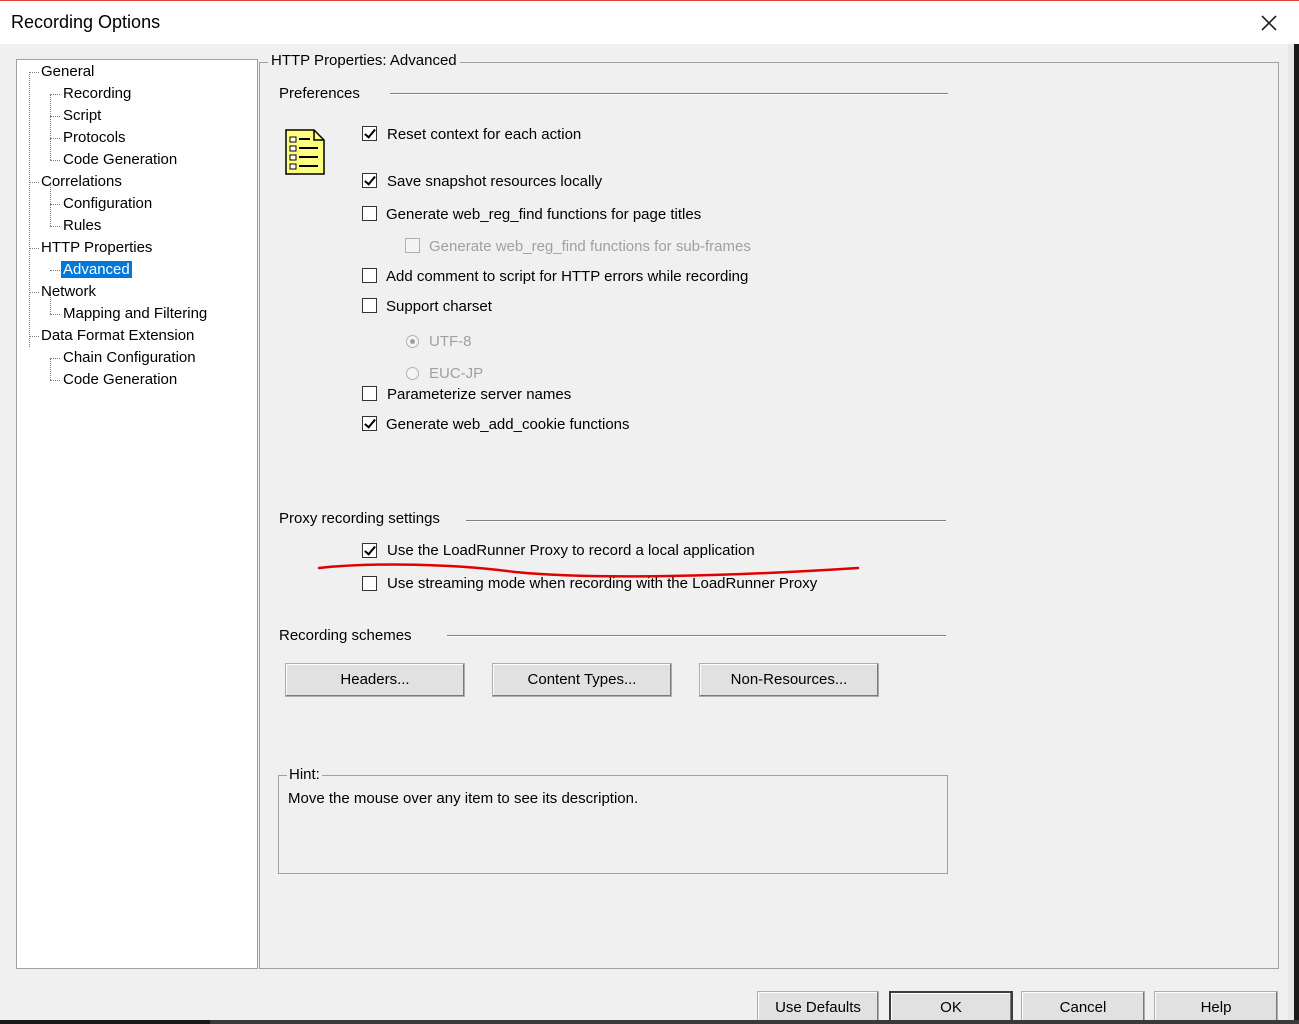  Describe the element at coordinates (696, 636) in the screenshot. I see `schemes-divider` at that location.